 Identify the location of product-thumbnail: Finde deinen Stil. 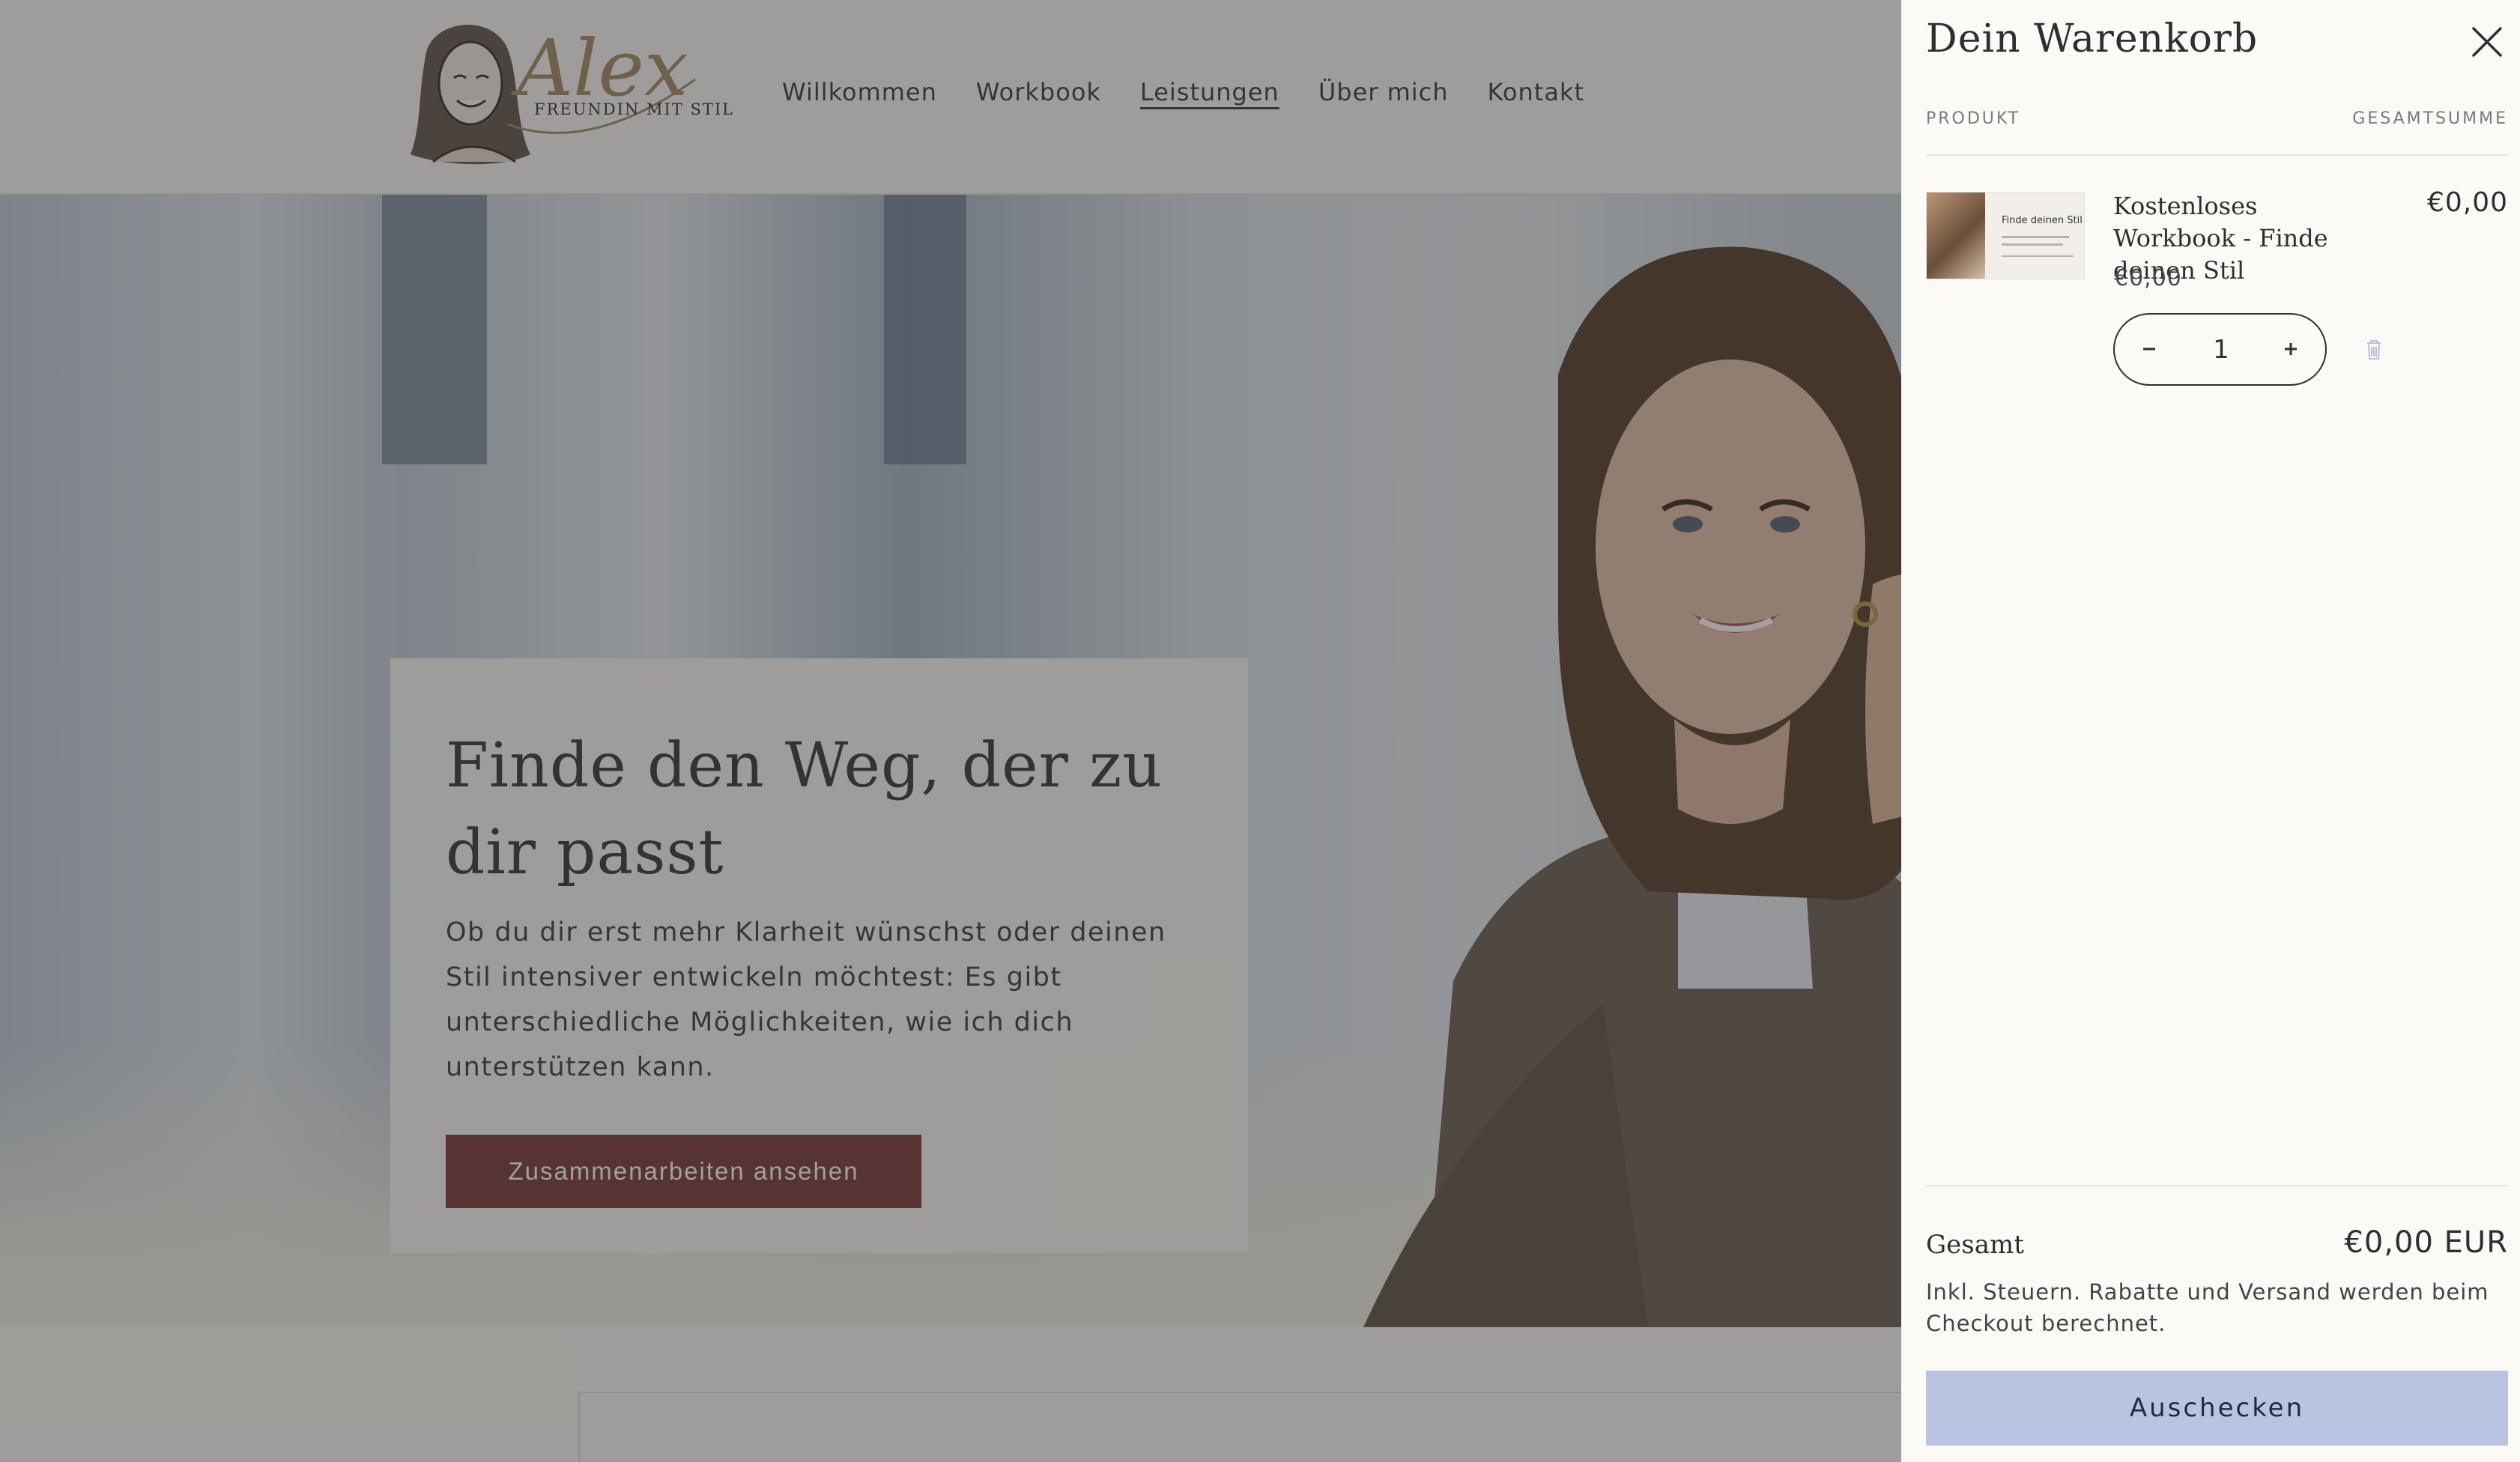
(2005, 235).